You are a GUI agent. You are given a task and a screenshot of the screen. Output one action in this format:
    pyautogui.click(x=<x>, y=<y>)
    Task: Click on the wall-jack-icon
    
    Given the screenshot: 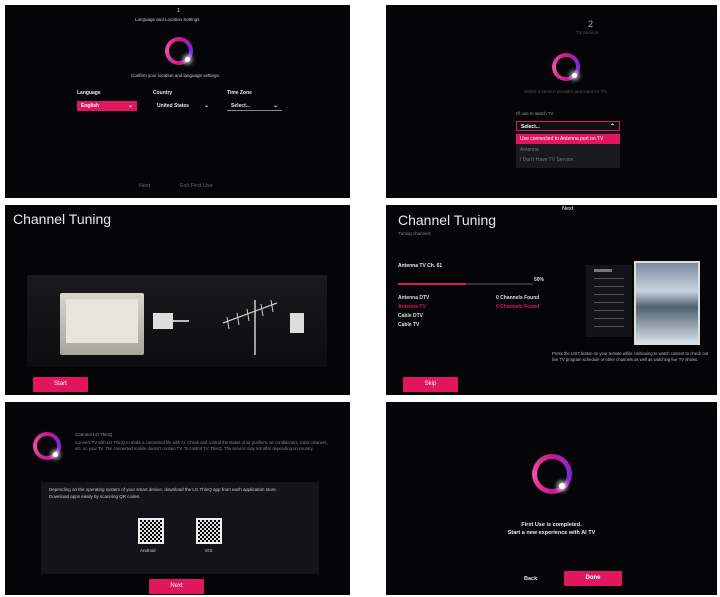 What is the action you would take?
    pyautogui.click(x=163, y=321)
    